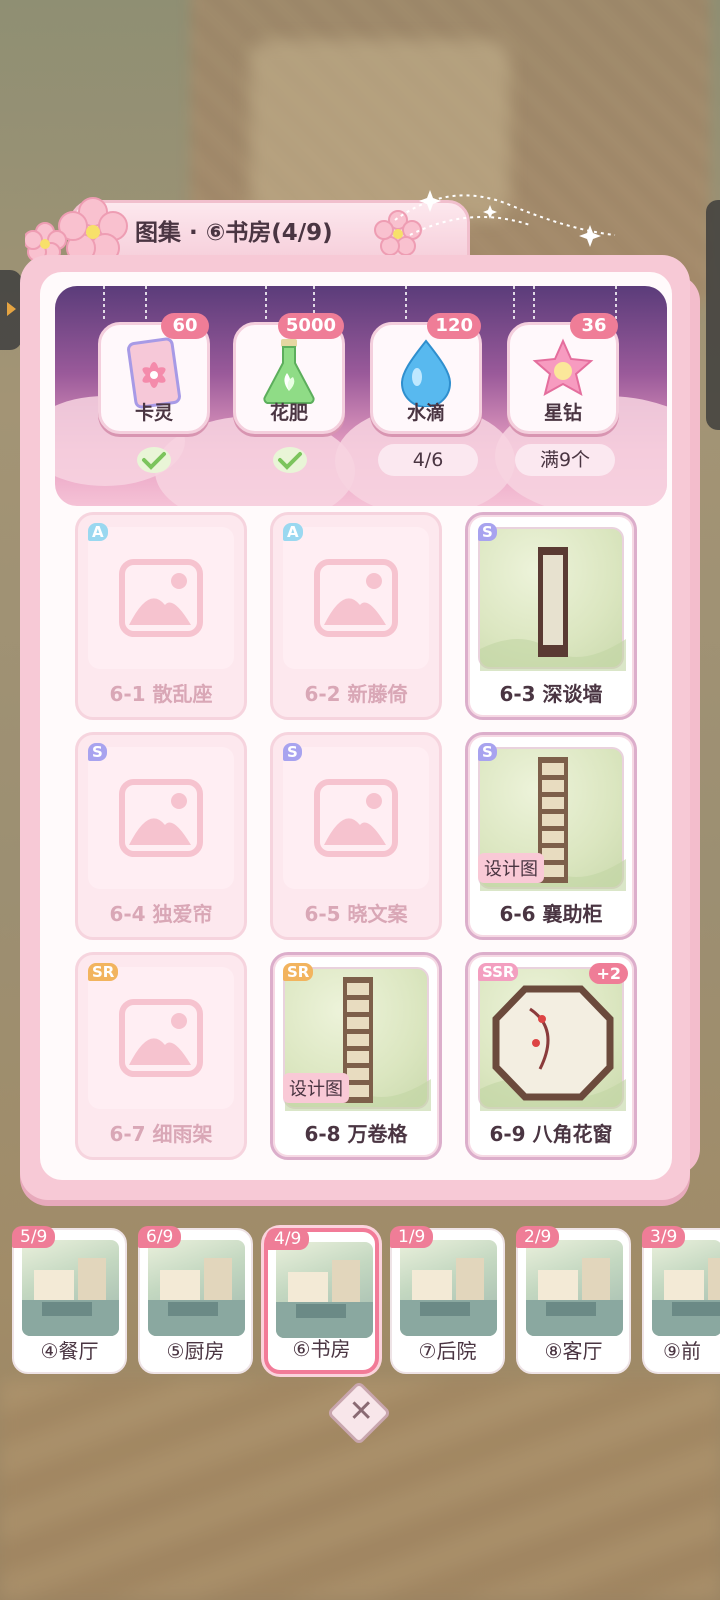  What do you see at coordinates (153, 413) in the screenshot?
I see `reward-label: 卡灵` at bounding box center [153, 413].